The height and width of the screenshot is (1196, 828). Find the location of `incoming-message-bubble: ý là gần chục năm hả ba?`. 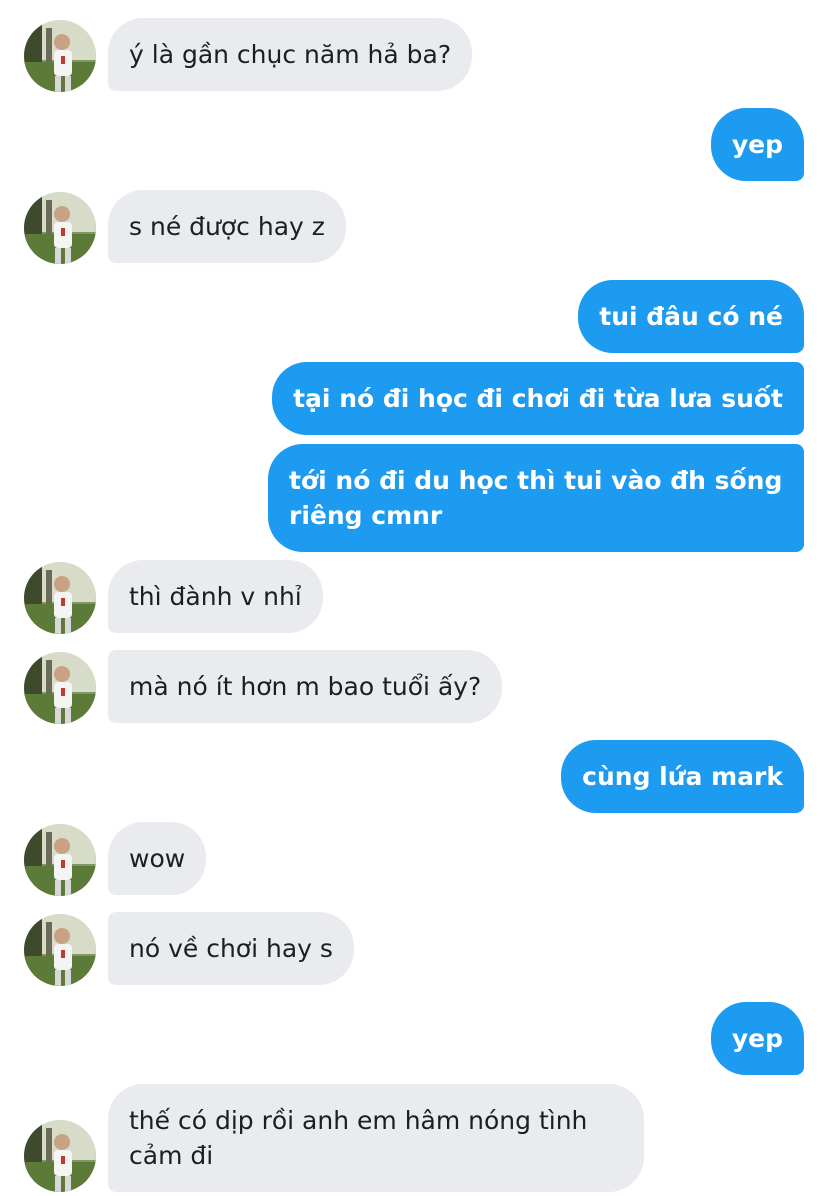

incoming-message-bubble: ý là gần chục năm hả ba? is located at coordinates (290, 54).